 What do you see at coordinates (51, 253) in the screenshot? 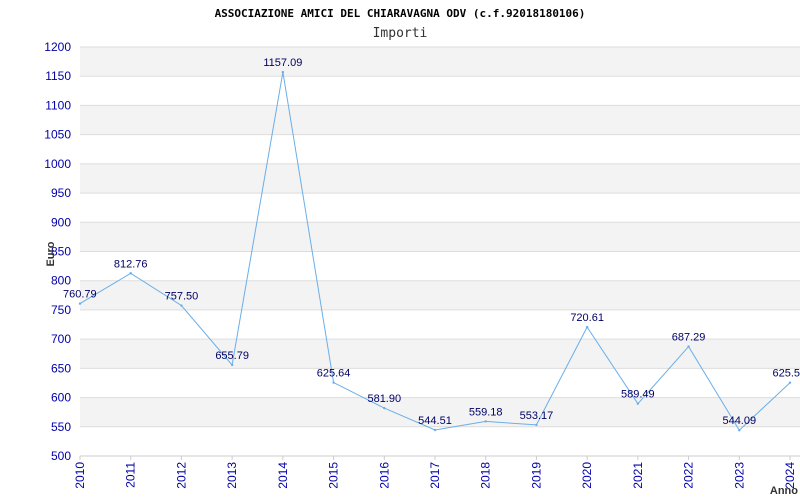
I see `y-axis-label: Euro` at bounding box center [51, 253].